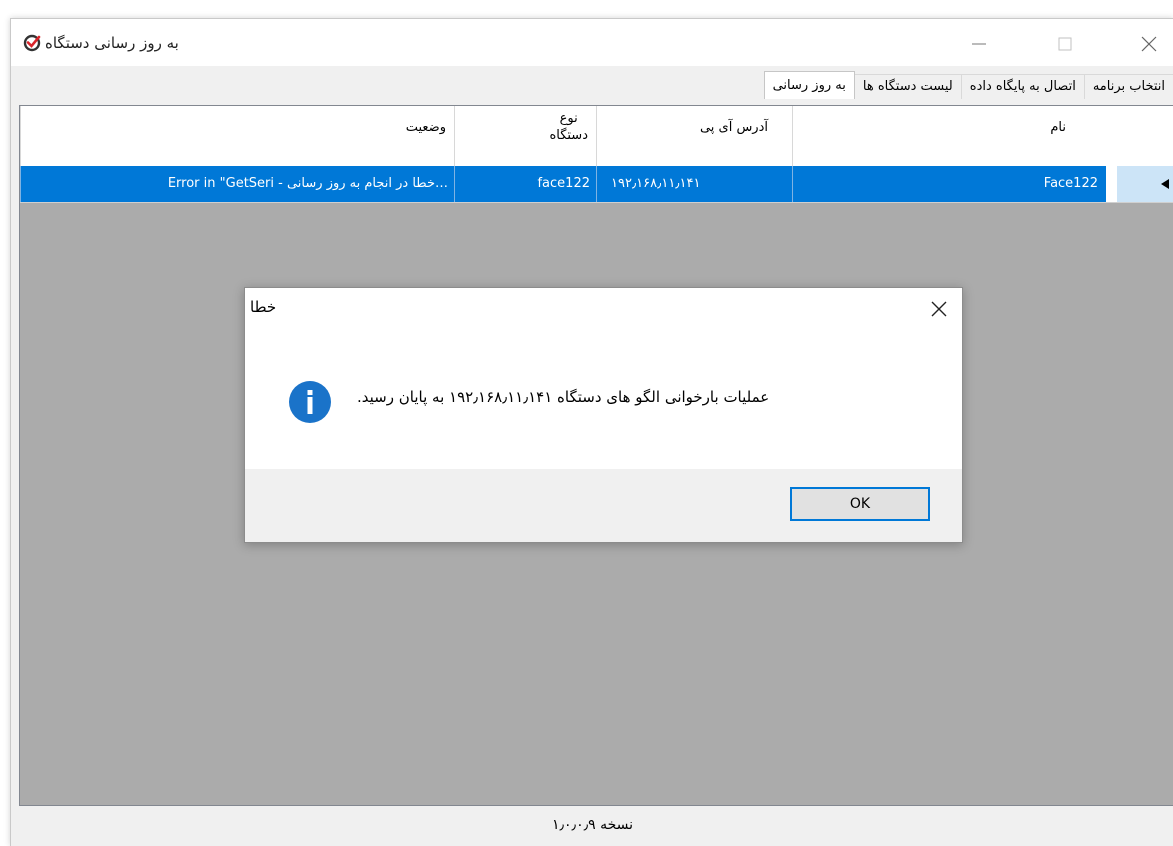 The height and width of the screenshot is (846, 1173). What do you see at coordinates (1022, 86) in the screenshot?
I see `tab-db-connection: اتصال به پایگاه داده` at bounding box center [1022, 86].